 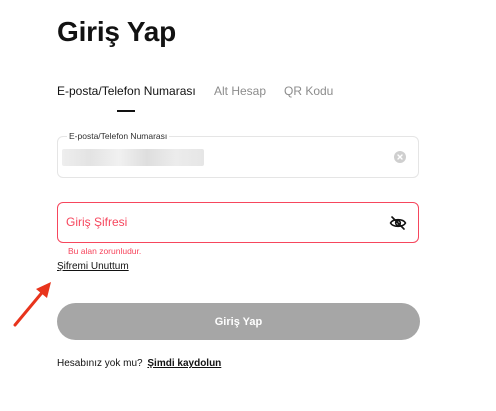 What do you see at coordinates (400, 157) in the screenshot?
I see `clear-circle-x-icon` at bounding box center [400, 157].